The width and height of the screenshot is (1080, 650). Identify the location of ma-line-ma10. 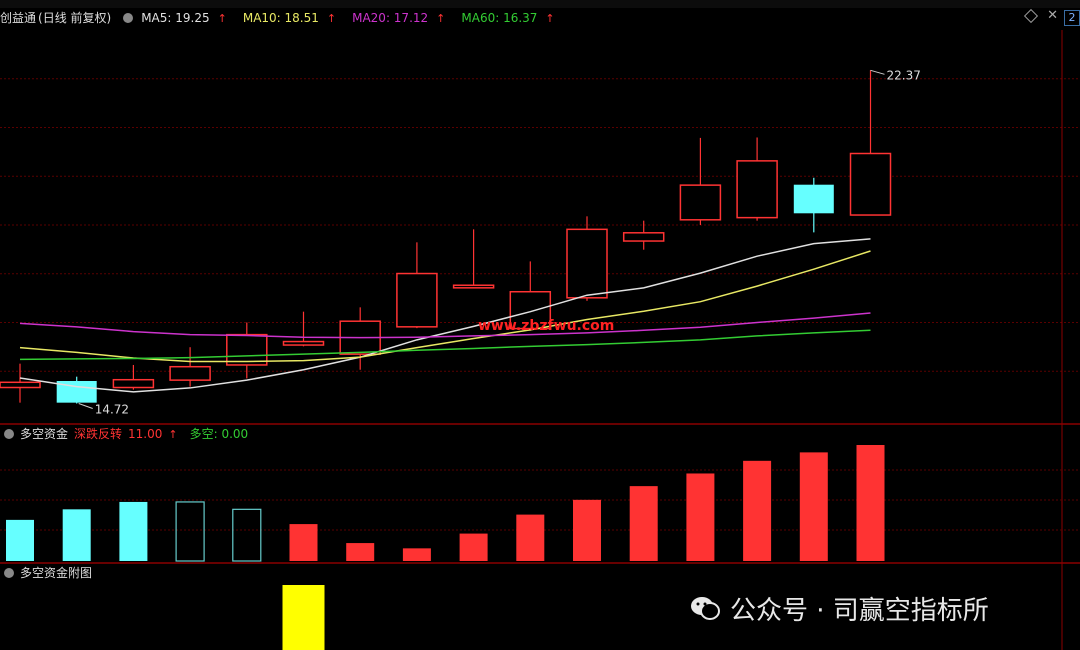
(445, 306).